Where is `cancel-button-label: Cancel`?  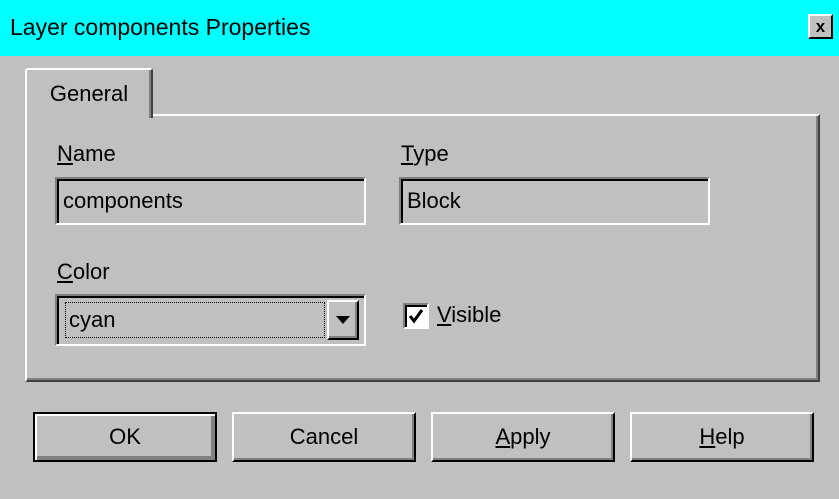 cancel-button-label: Cancel is located at coordinates (324, 436).